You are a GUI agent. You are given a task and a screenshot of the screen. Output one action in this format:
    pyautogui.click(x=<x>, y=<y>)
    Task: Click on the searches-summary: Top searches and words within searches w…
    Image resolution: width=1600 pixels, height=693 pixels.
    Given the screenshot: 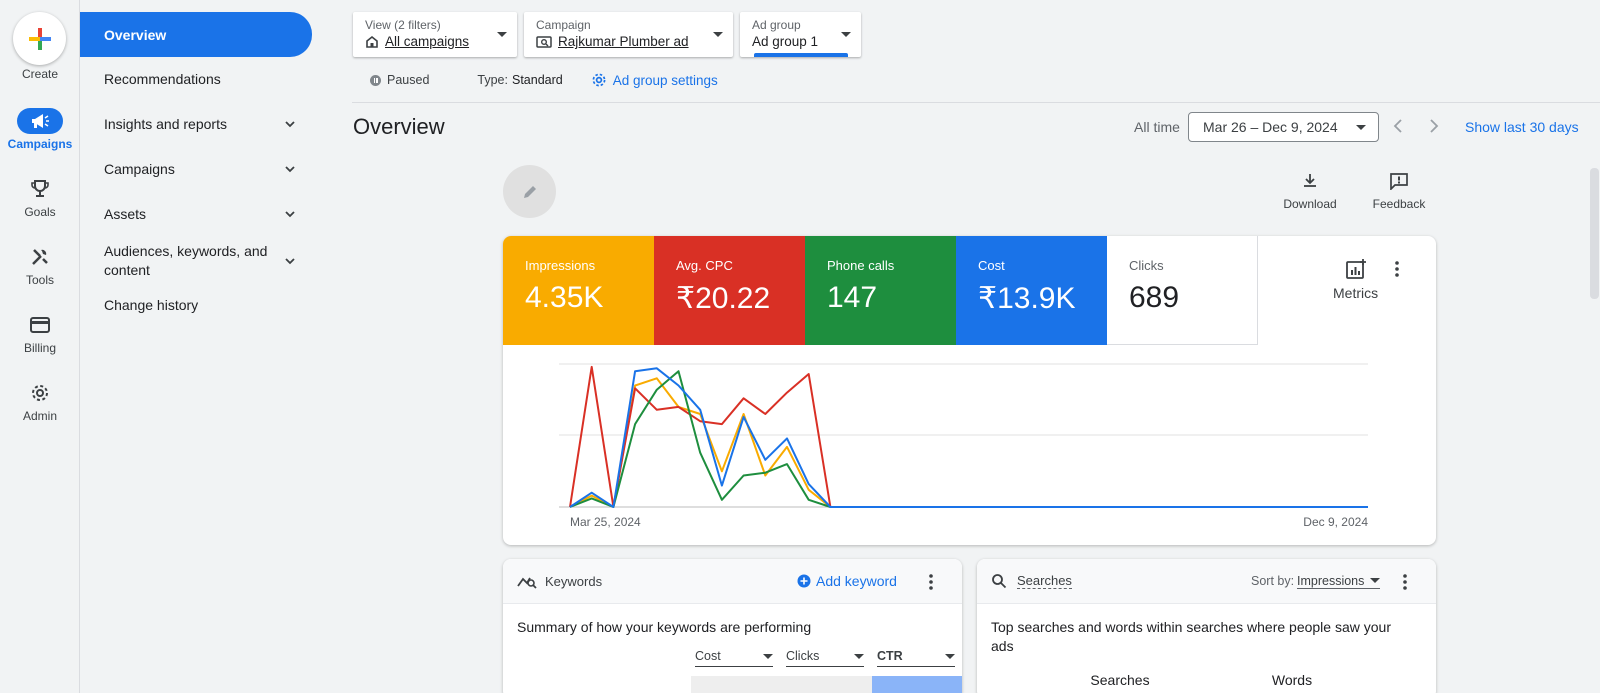 What is the action you would take?
    pyautogui.click(x=1191, y=636)
    